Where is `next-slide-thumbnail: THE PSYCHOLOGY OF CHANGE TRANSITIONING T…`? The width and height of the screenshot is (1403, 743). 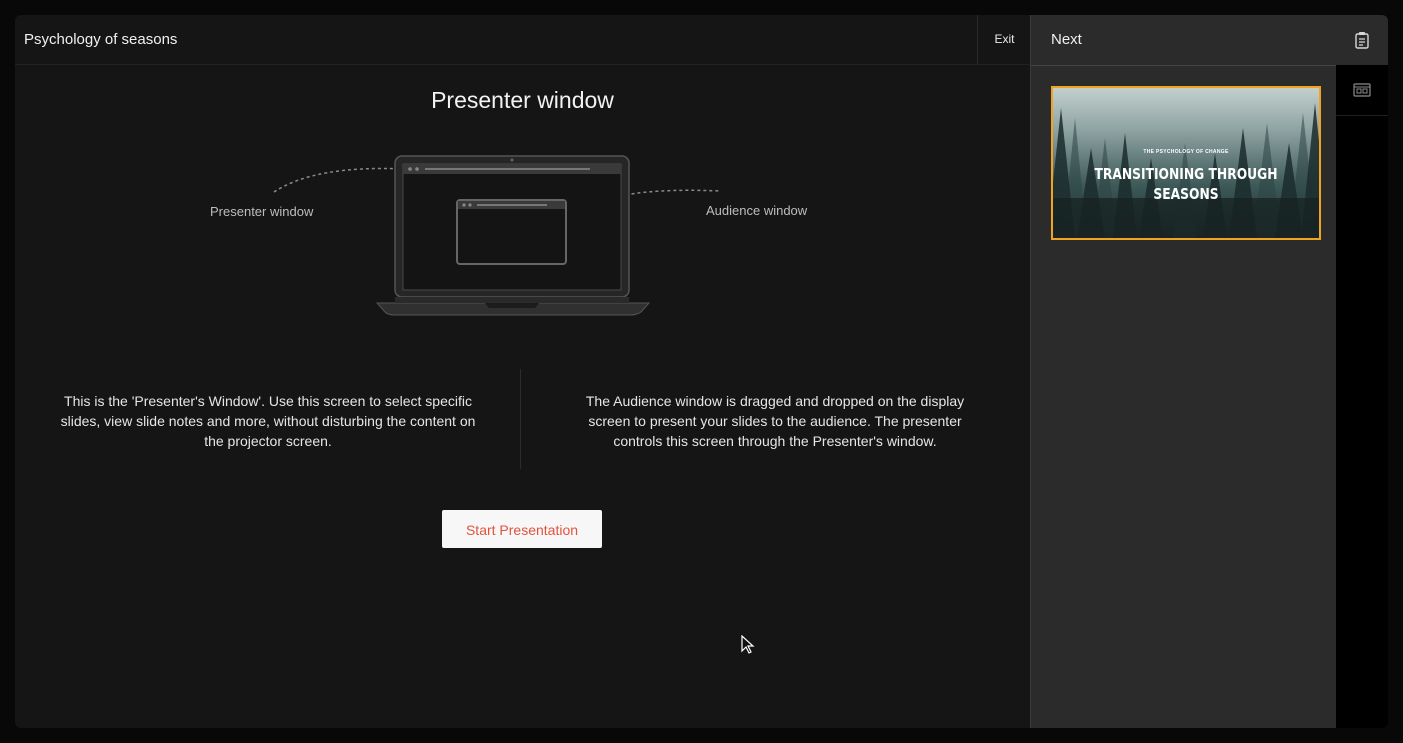
next-slide-thumbnail: THE PSYCHOLOGY OF CHANGE TRANSITIONING T… is located at coordinates (1186, 163).